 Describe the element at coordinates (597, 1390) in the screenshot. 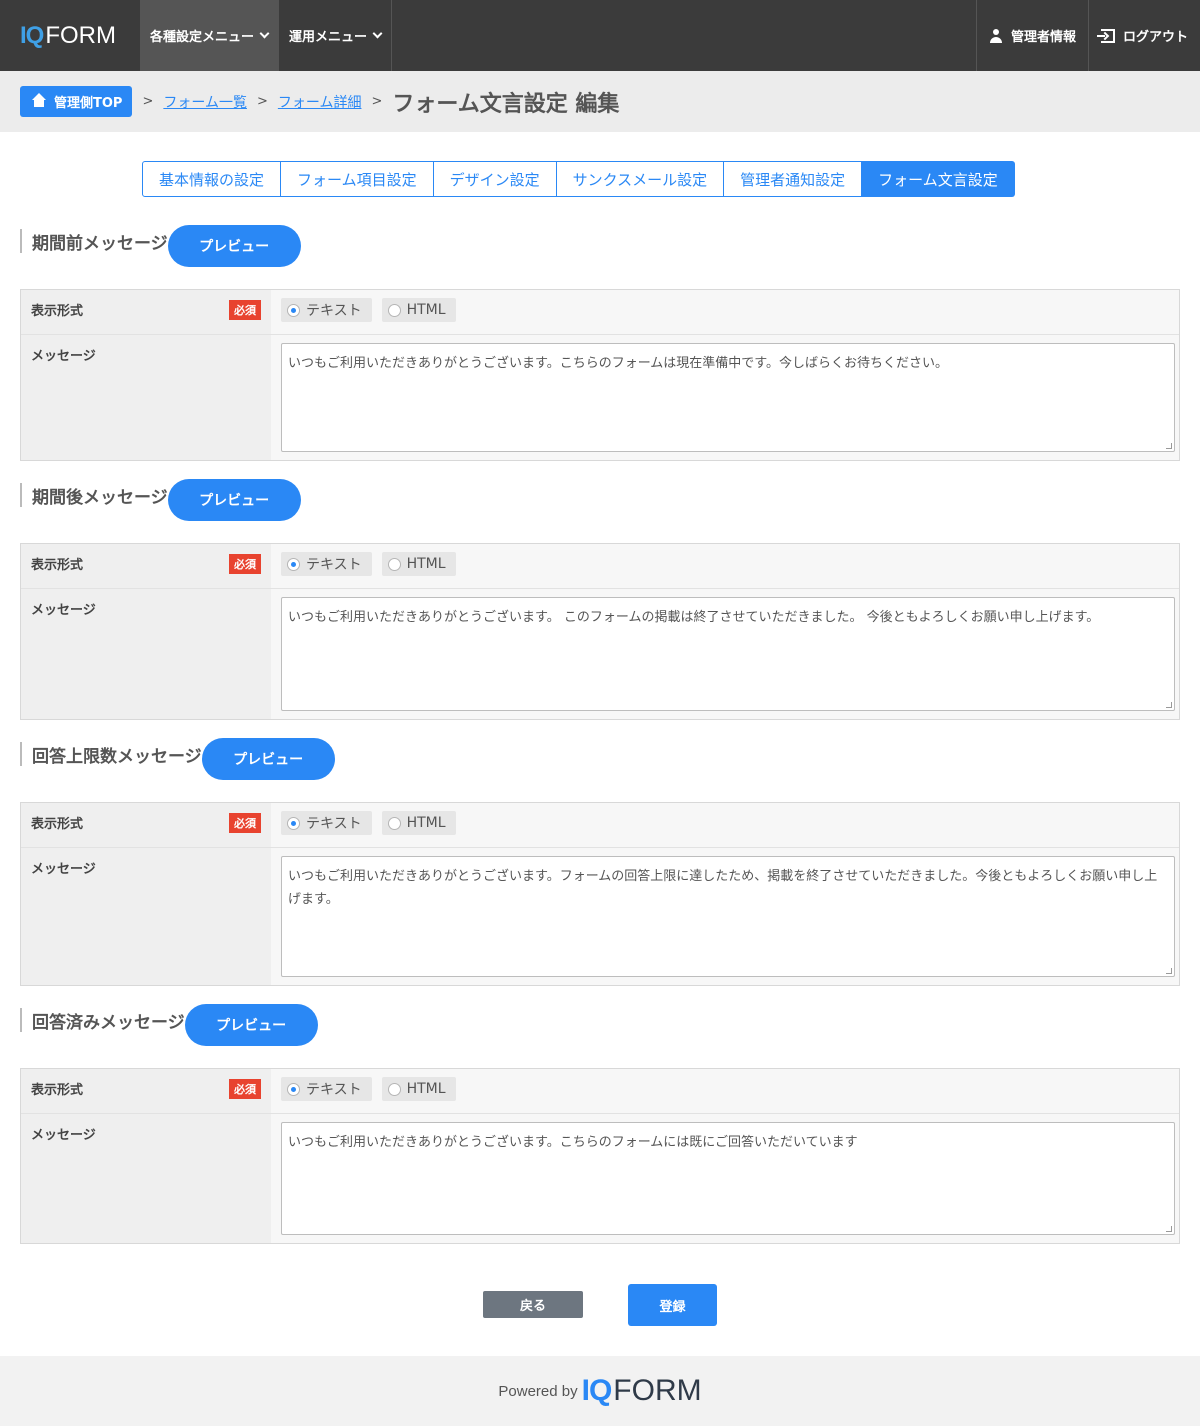

I see `footer-logo-iq: IQ` at that location.